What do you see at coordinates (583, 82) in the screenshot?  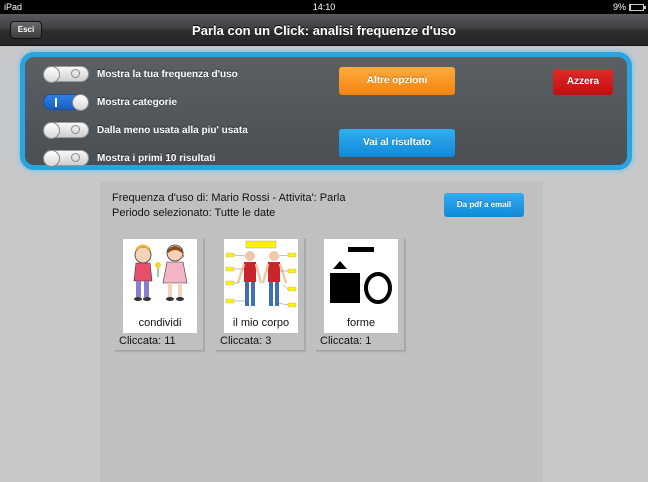 I see `reset-button: Azzera` at bounding box center [583, 82].